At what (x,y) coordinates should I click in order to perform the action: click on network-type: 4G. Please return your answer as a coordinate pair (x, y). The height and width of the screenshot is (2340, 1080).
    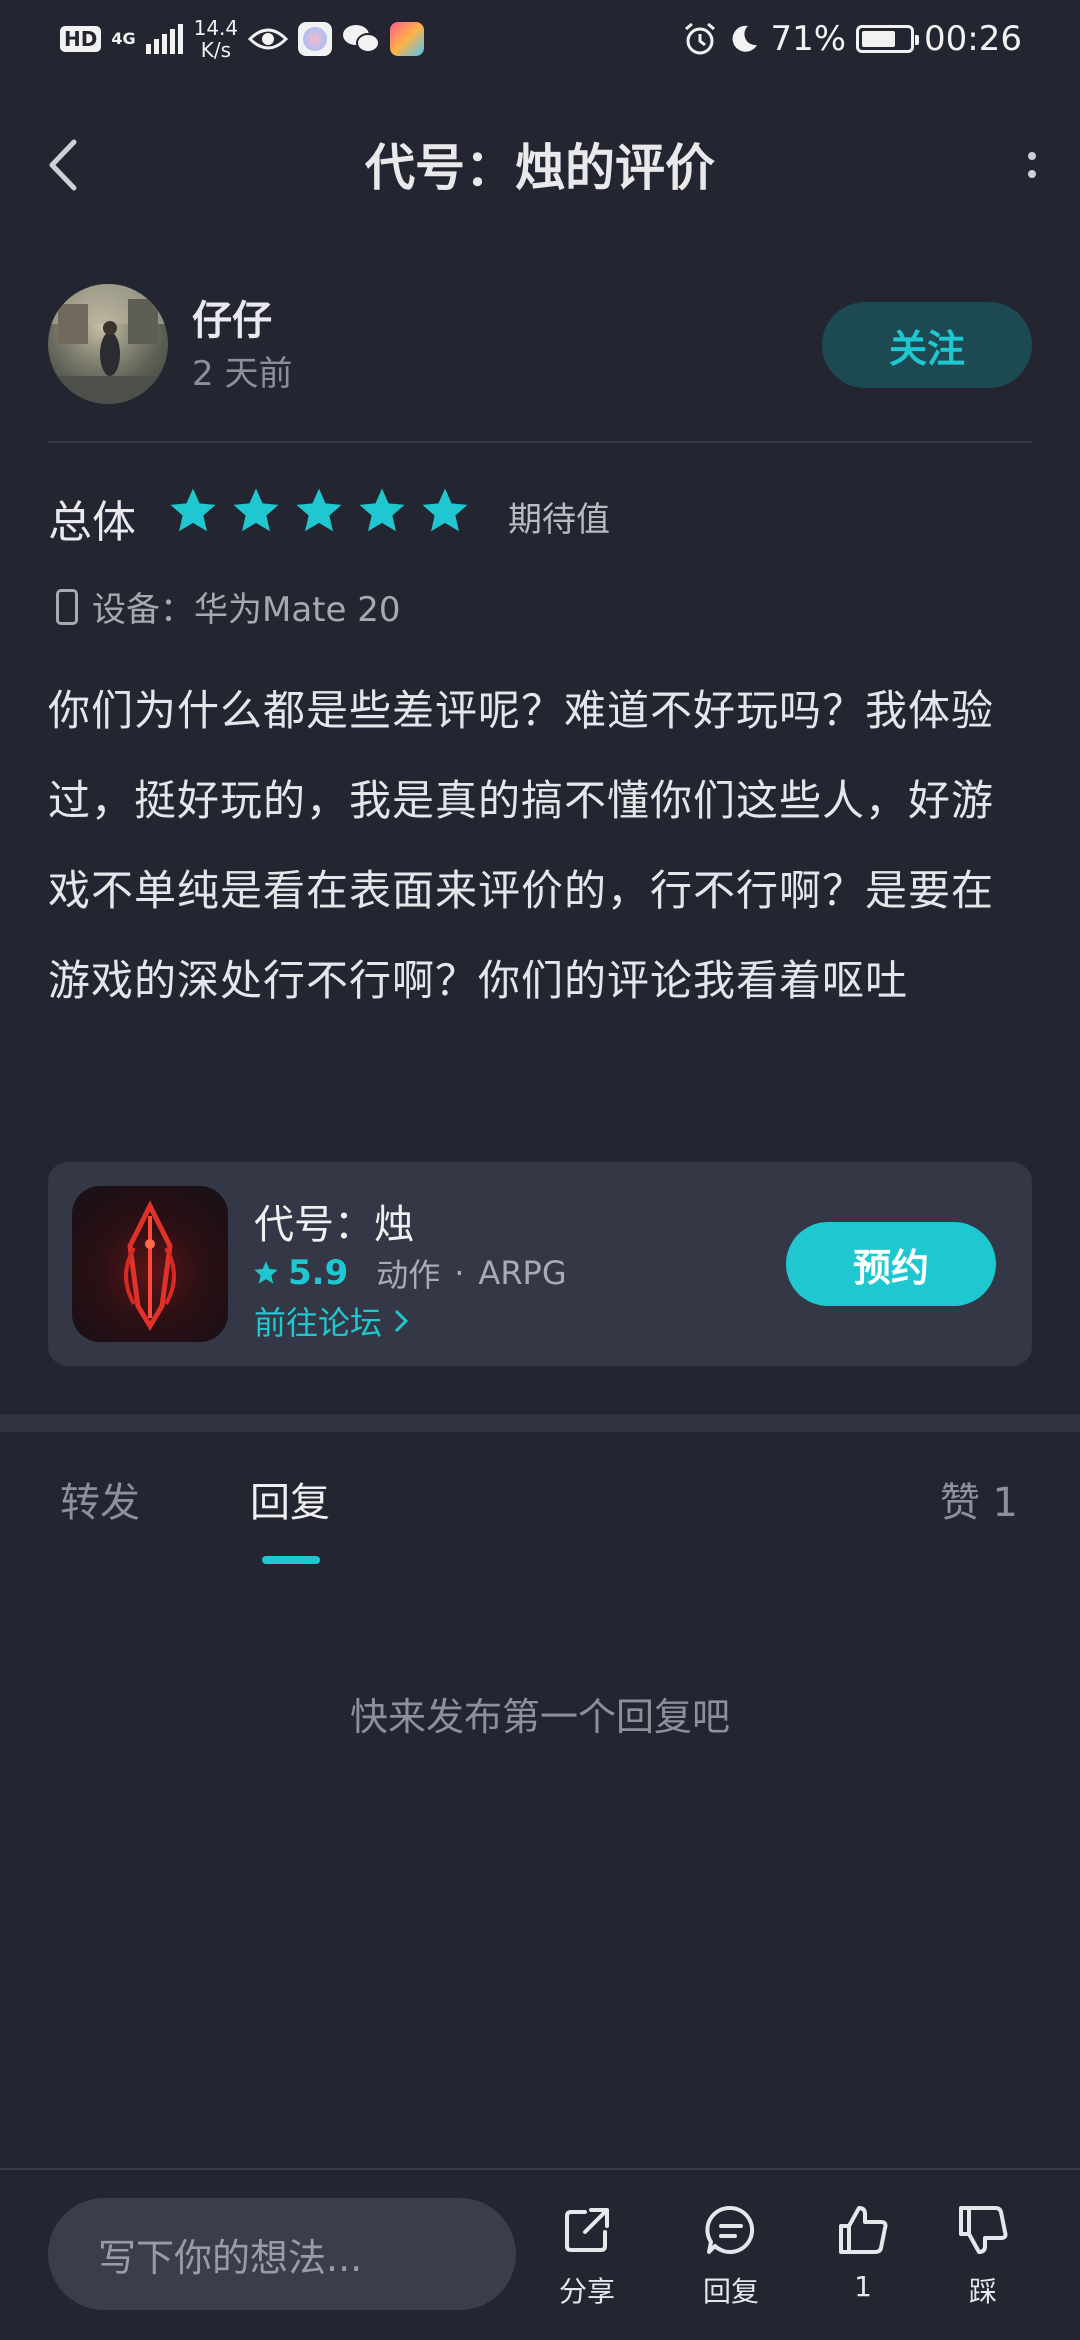
    Looking at the image, I should click on (123, 38).